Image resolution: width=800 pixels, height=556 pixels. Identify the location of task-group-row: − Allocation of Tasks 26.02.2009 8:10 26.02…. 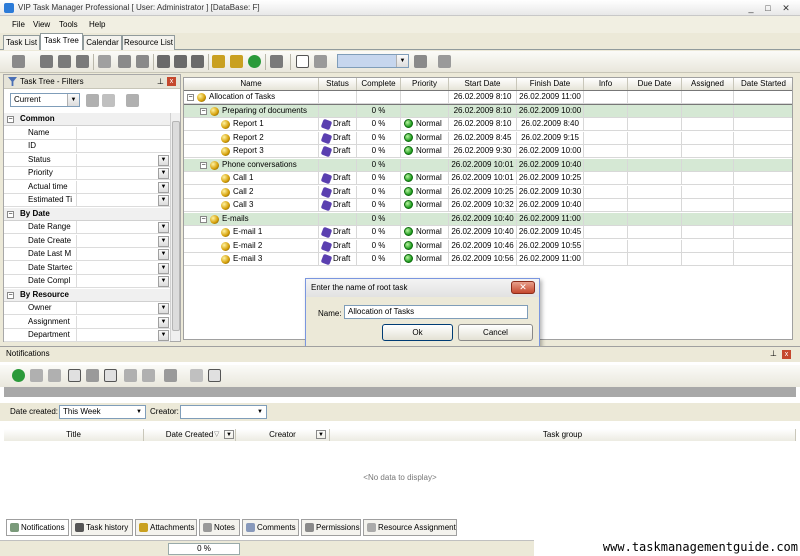
(488, 97).